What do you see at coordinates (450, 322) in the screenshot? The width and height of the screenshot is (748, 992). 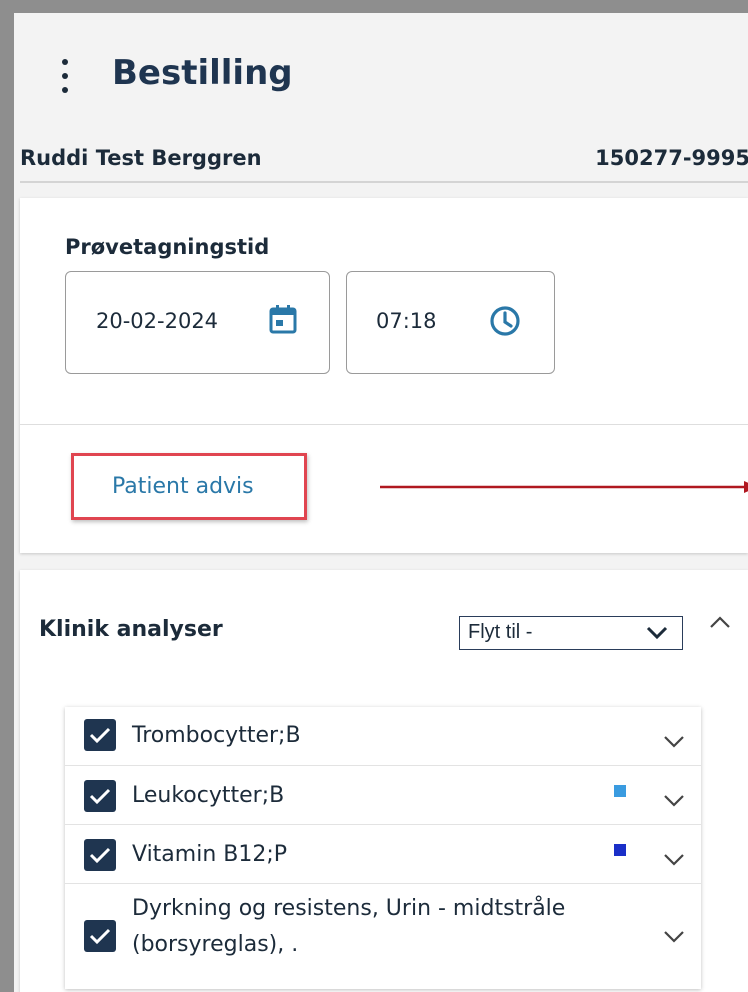 I see `time-field: 07:18` at bounding box center [450, 322].